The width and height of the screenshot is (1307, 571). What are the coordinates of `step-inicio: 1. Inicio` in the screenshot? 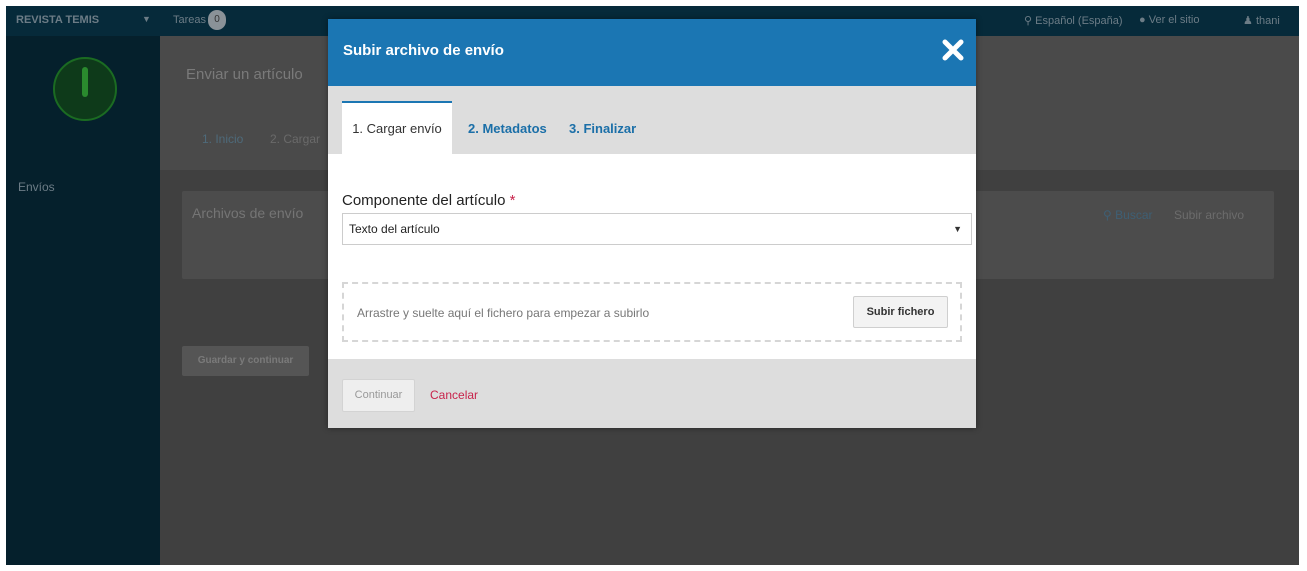 It's located at (222, 139).